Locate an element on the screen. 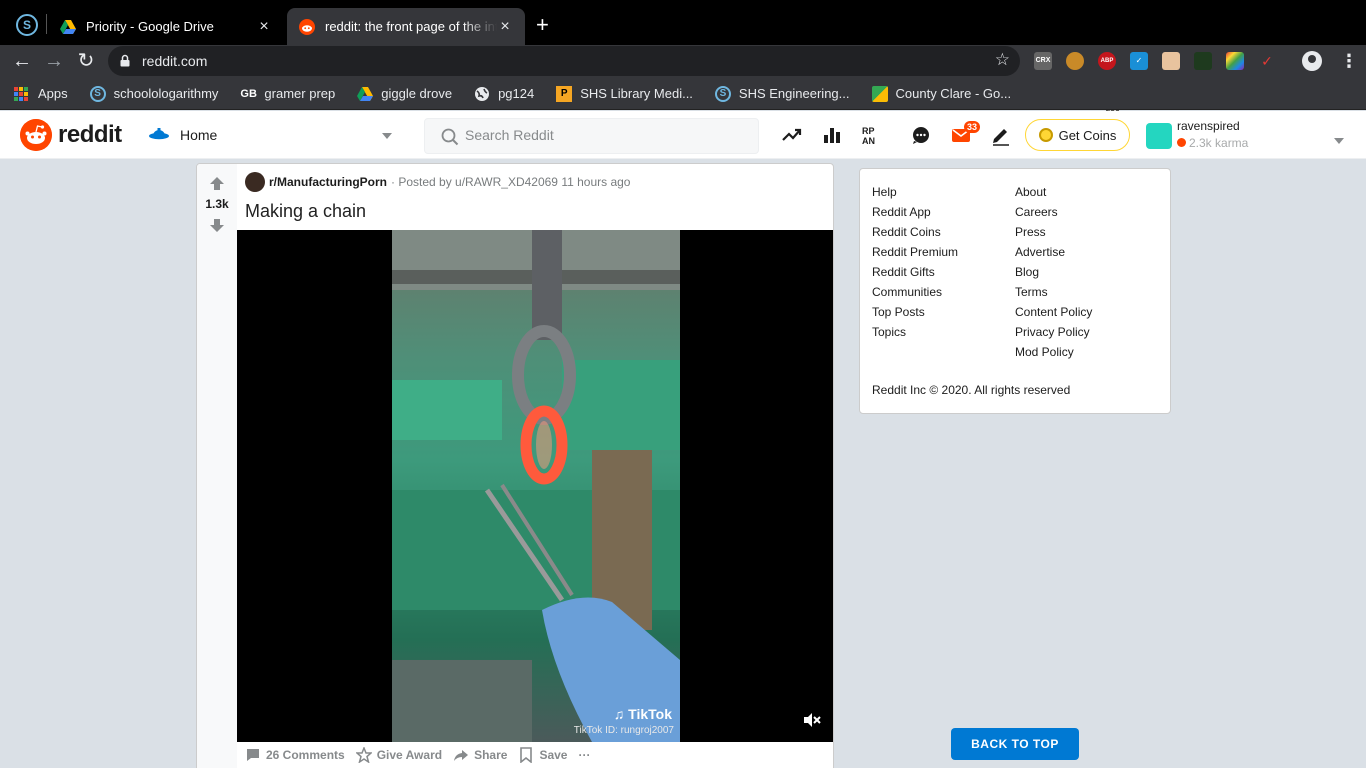 The width and height of the screenshot is (1366, 768). footer-link-communities: Communities is located at coordinates (915, 292).